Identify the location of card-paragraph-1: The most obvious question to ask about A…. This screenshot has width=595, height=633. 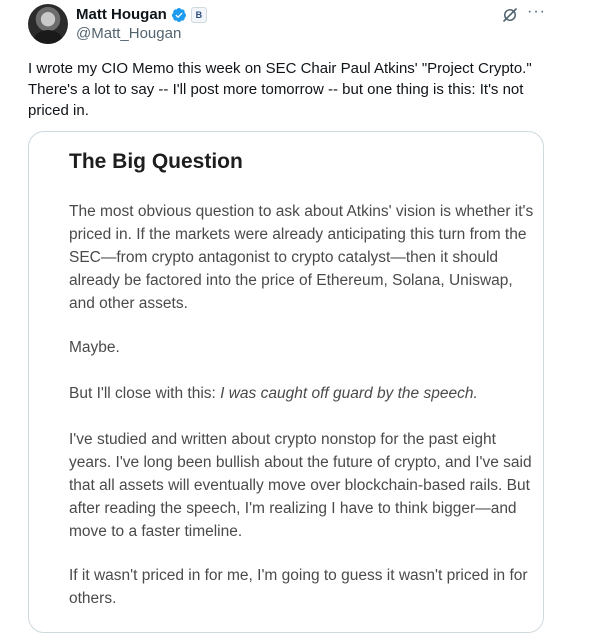
(301, 257).